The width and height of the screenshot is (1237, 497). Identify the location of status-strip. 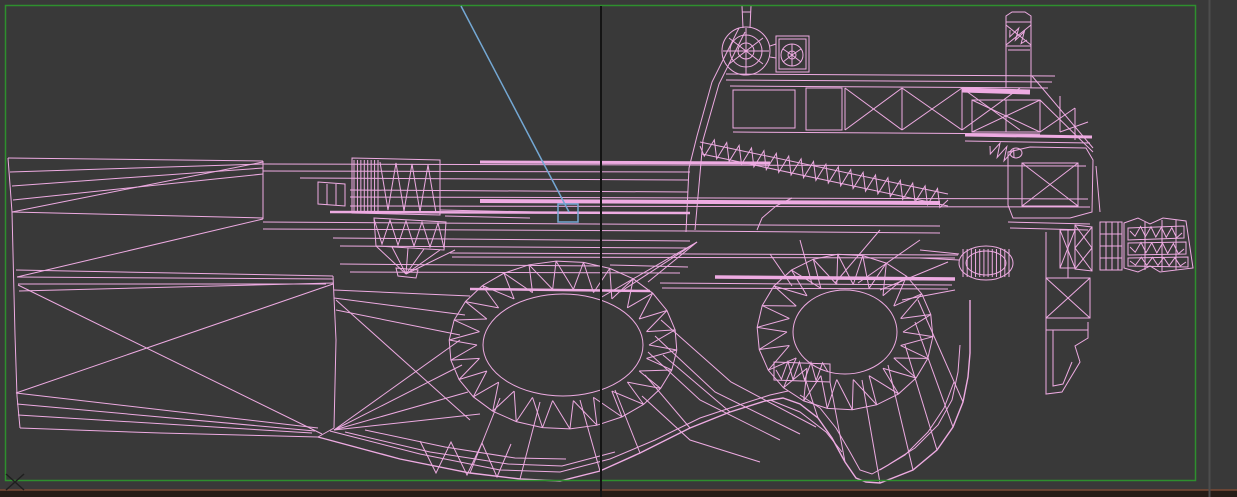
(618, 493).